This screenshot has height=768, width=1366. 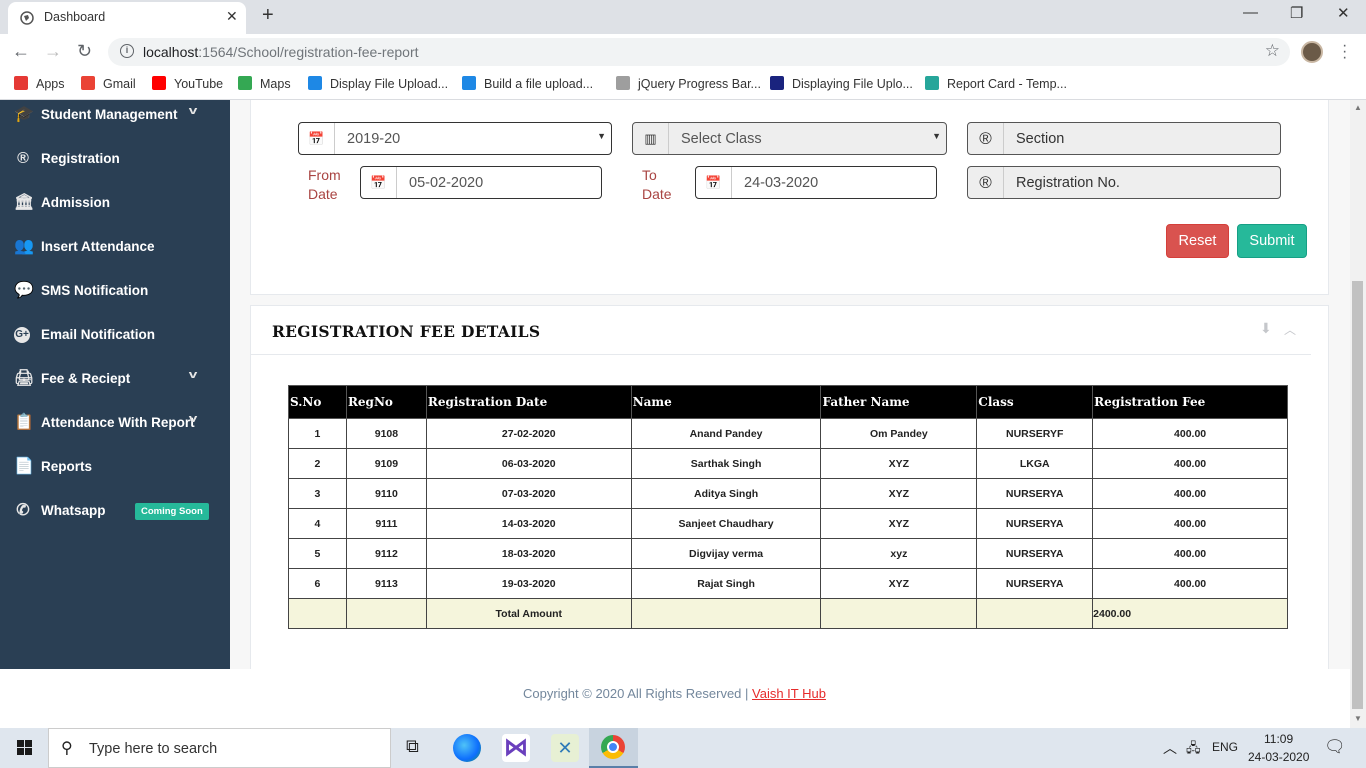 What do you see at coordinates (1124, 182) in the screenshot?
I see `registration-no-field: ® Registration No.` at bounding box center [1124, 182].